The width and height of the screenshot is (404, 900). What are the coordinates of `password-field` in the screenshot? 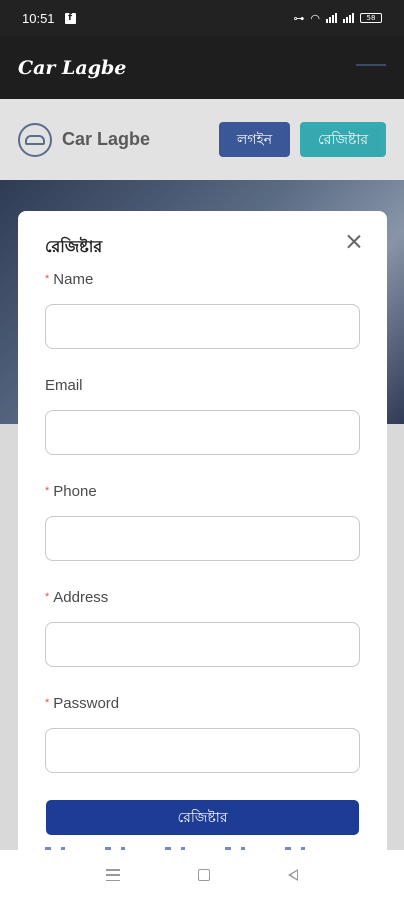 It's located at (202, 750).